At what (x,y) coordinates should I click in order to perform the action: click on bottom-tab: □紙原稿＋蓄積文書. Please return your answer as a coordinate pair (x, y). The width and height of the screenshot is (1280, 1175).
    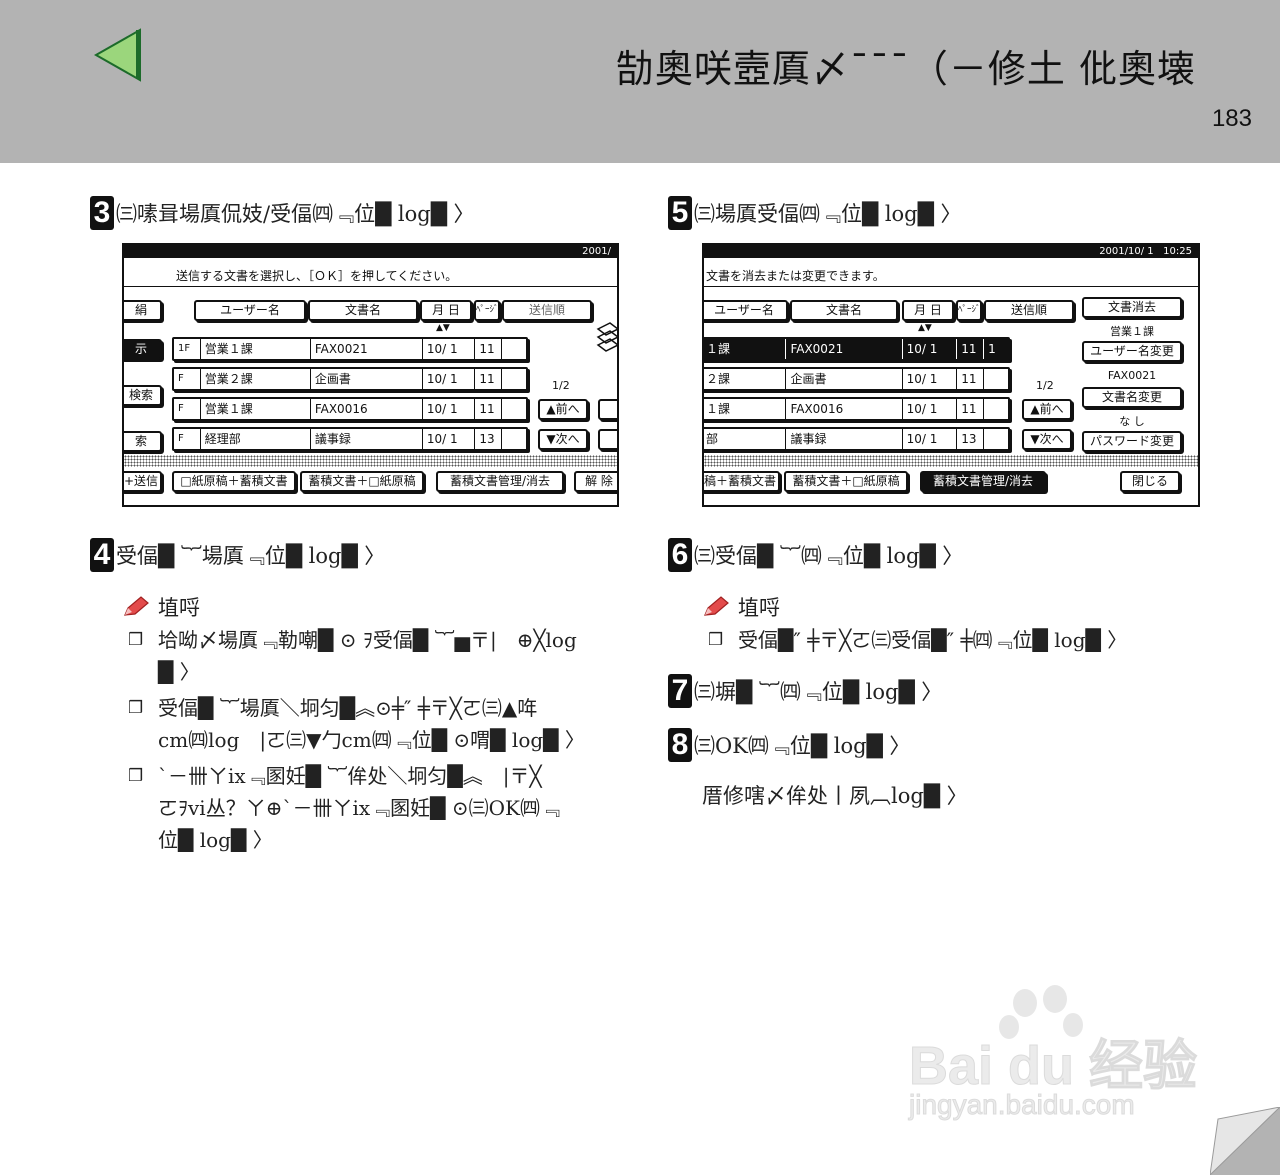
    Looking at the image, I should click on (234, 481).